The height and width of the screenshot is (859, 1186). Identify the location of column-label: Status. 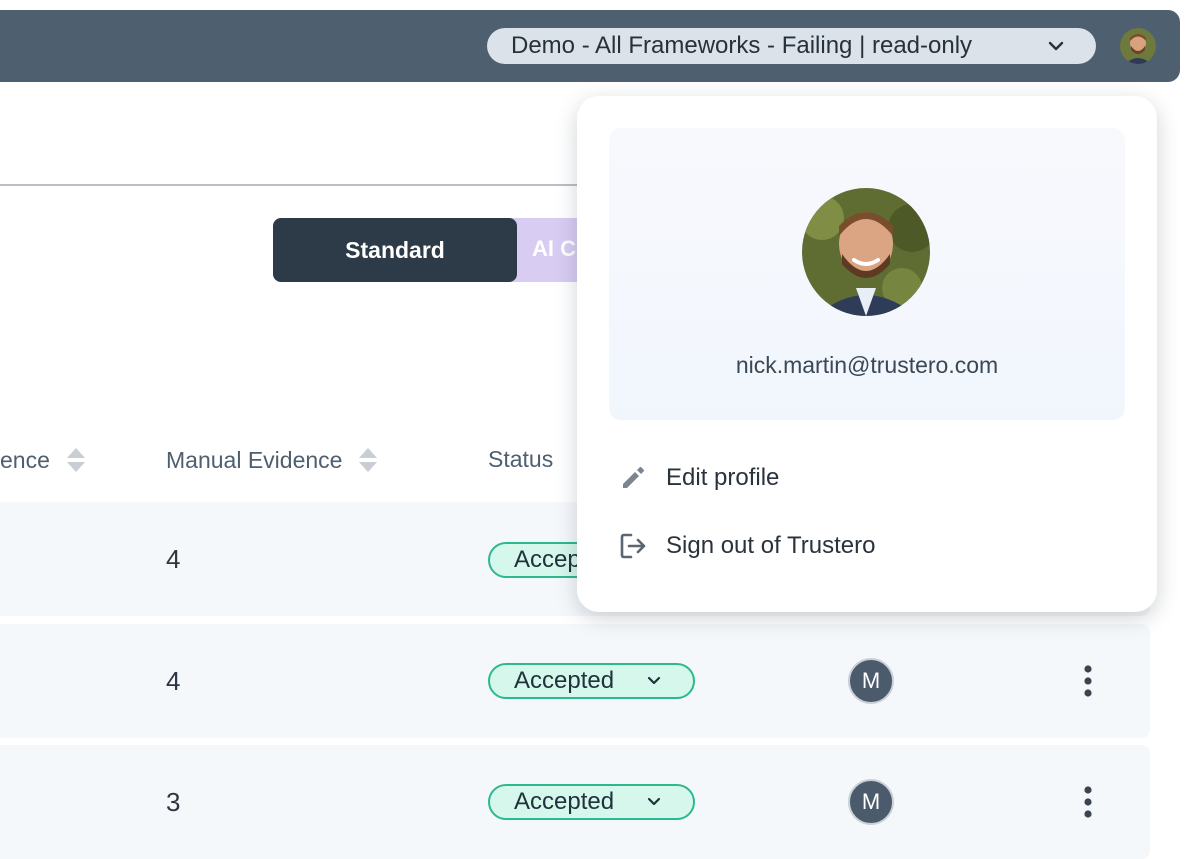
(521, 459).